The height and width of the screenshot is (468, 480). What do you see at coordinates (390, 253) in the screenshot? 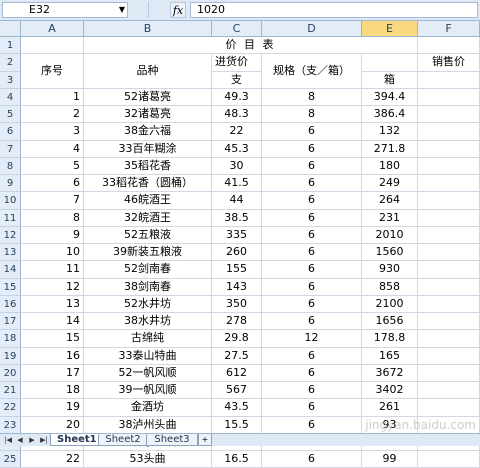
I see `table-cell-per-box: 1560` at bounding box center [390, 253].